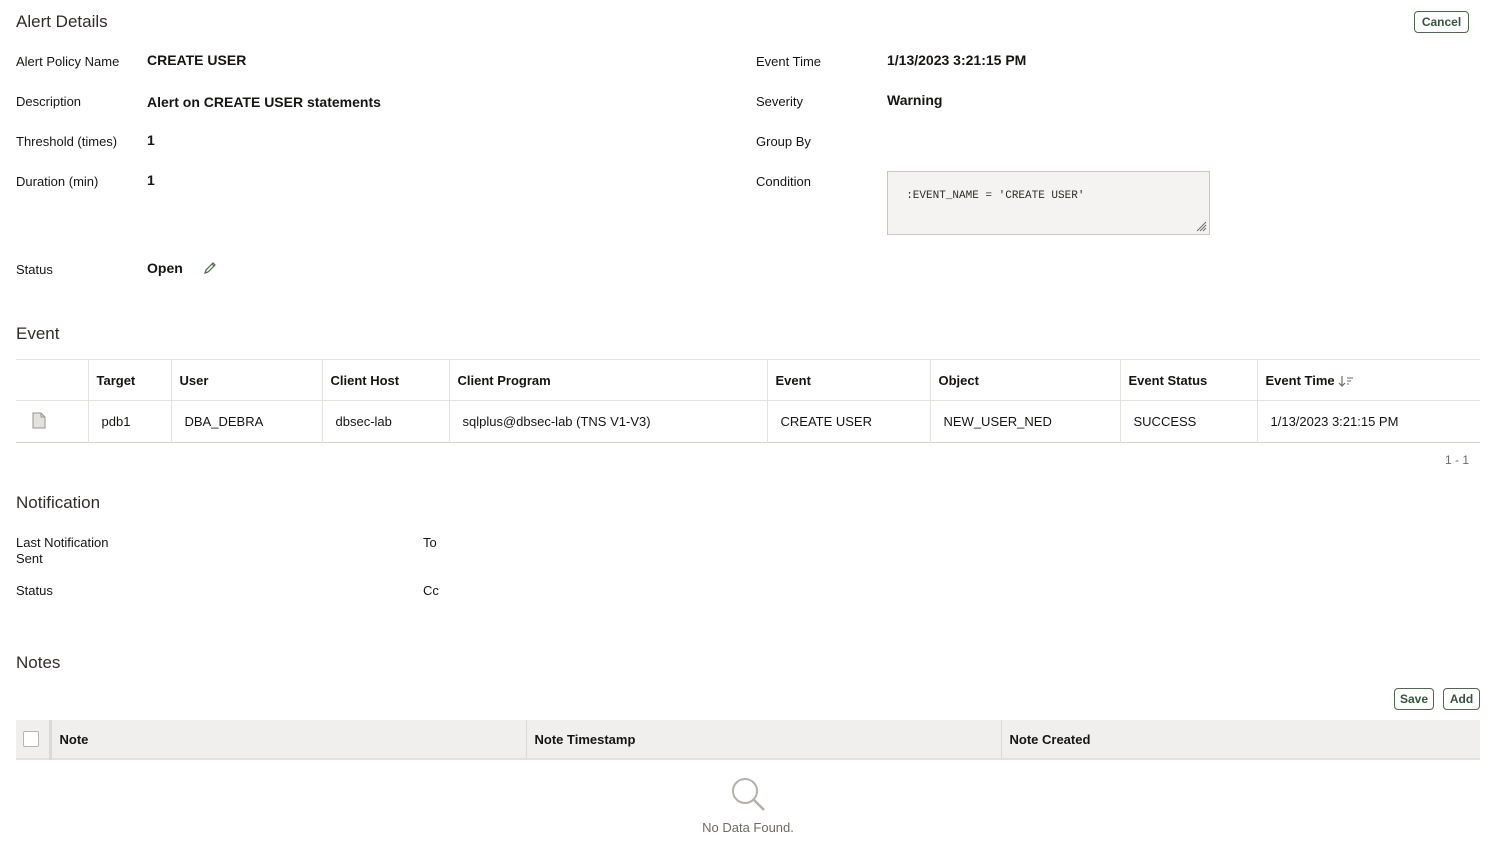 The image size is (1499, 852). I want to click on column-header-select, so click(52, 380).